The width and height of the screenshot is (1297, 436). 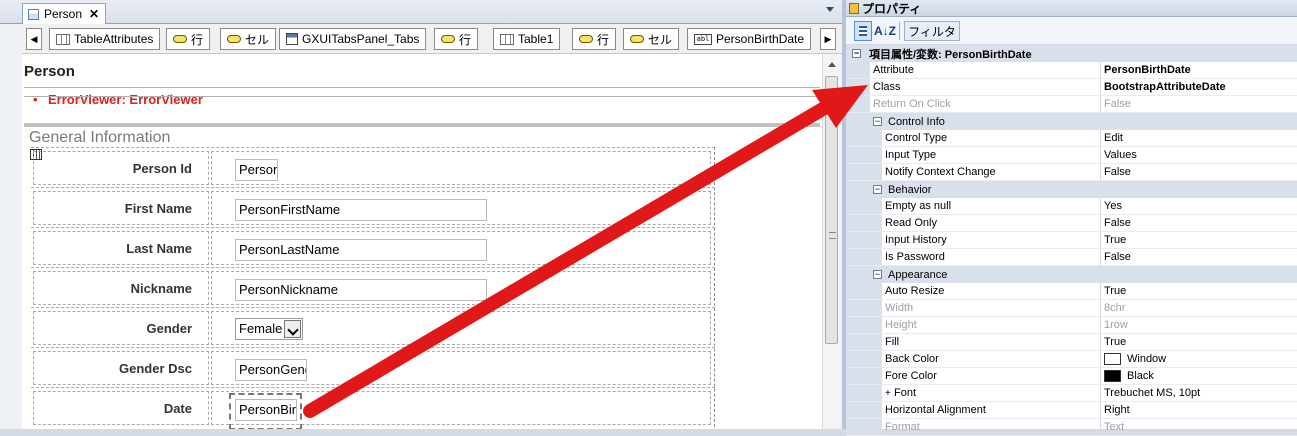 What do you see at coordinates (121, 368) in the screenshot?
I see `label-gender-dsc: Gender Dsc` at bounding box center [121, 368].